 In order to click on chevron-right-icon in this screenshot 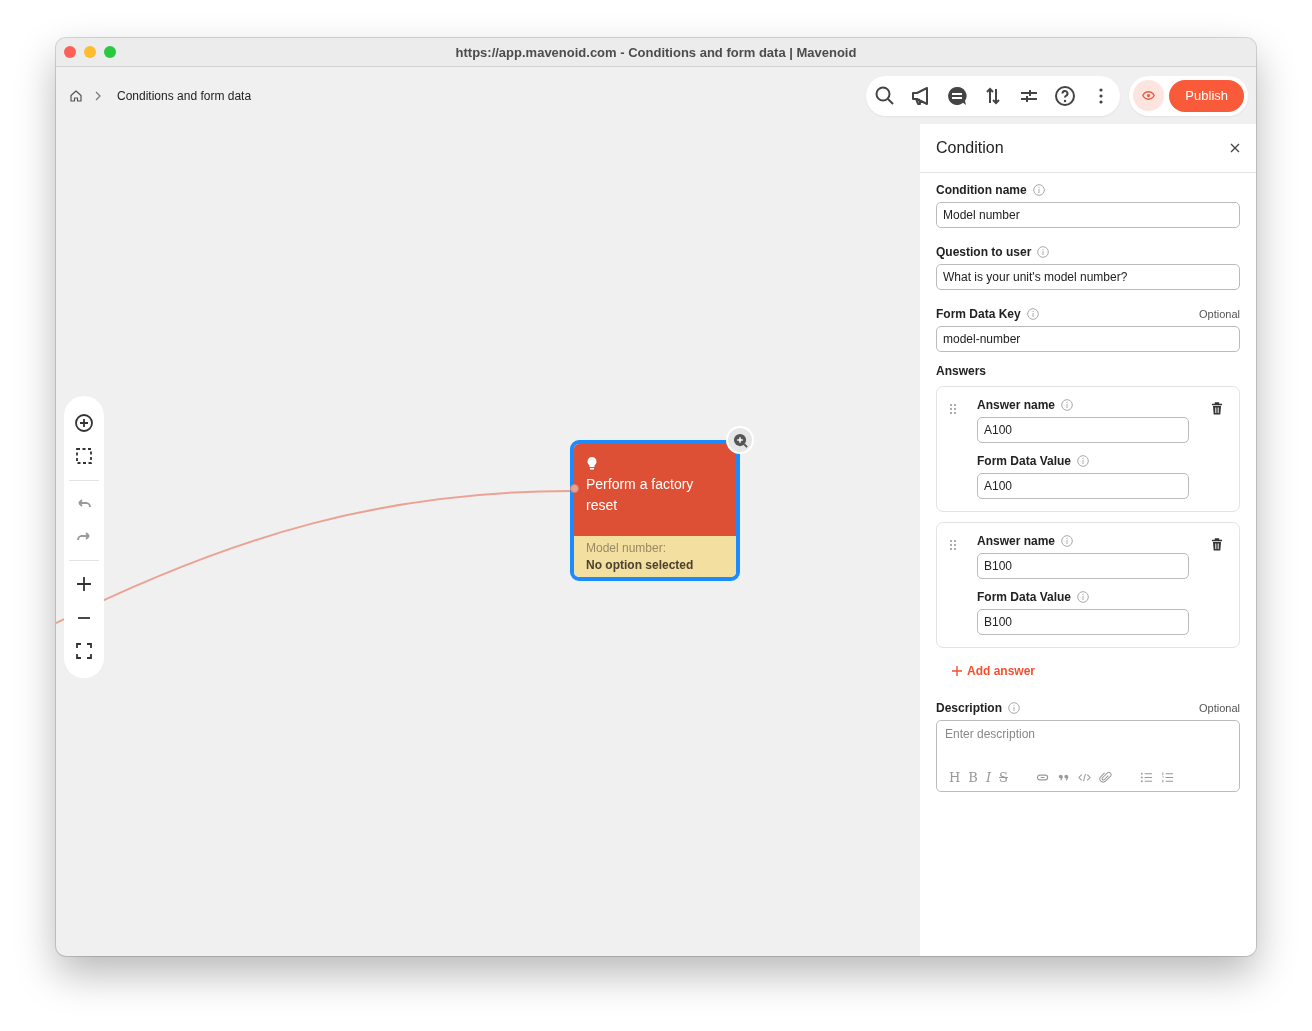, I will do `click(98, 95)`.